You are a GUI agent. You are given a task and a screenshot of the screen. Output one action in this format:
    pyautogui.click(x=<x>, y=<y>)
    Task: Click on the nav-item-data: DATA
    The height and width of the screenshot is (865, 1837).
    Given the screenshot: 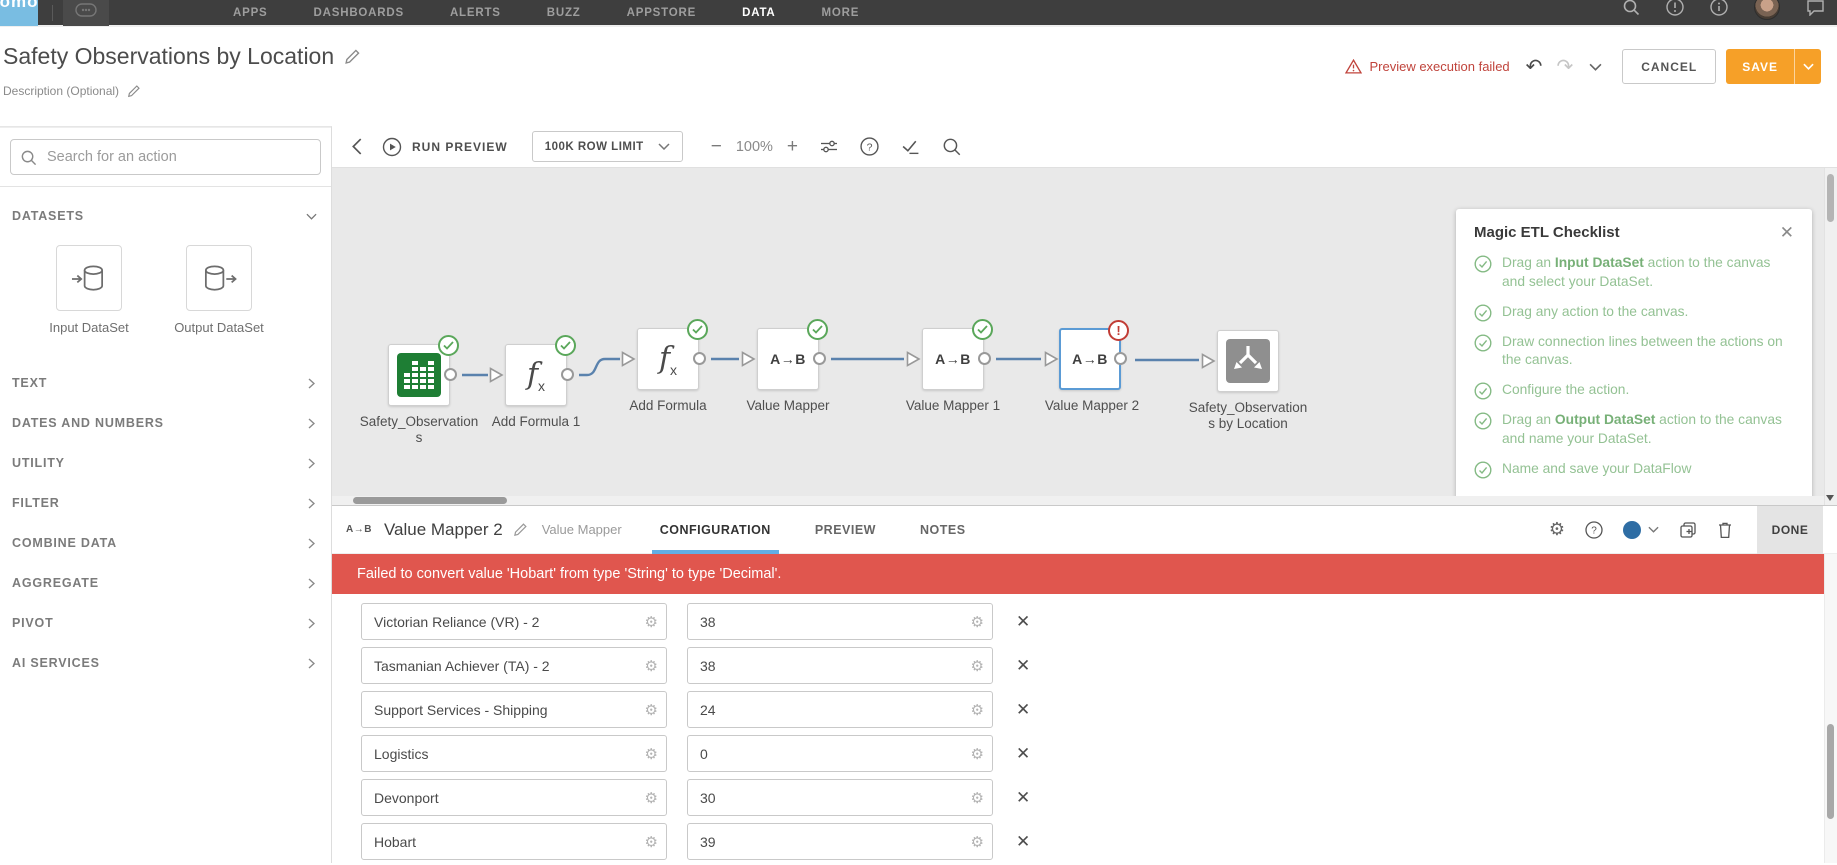 What is the action you would take?
    pyautogui.click(x=758, y=13)
    